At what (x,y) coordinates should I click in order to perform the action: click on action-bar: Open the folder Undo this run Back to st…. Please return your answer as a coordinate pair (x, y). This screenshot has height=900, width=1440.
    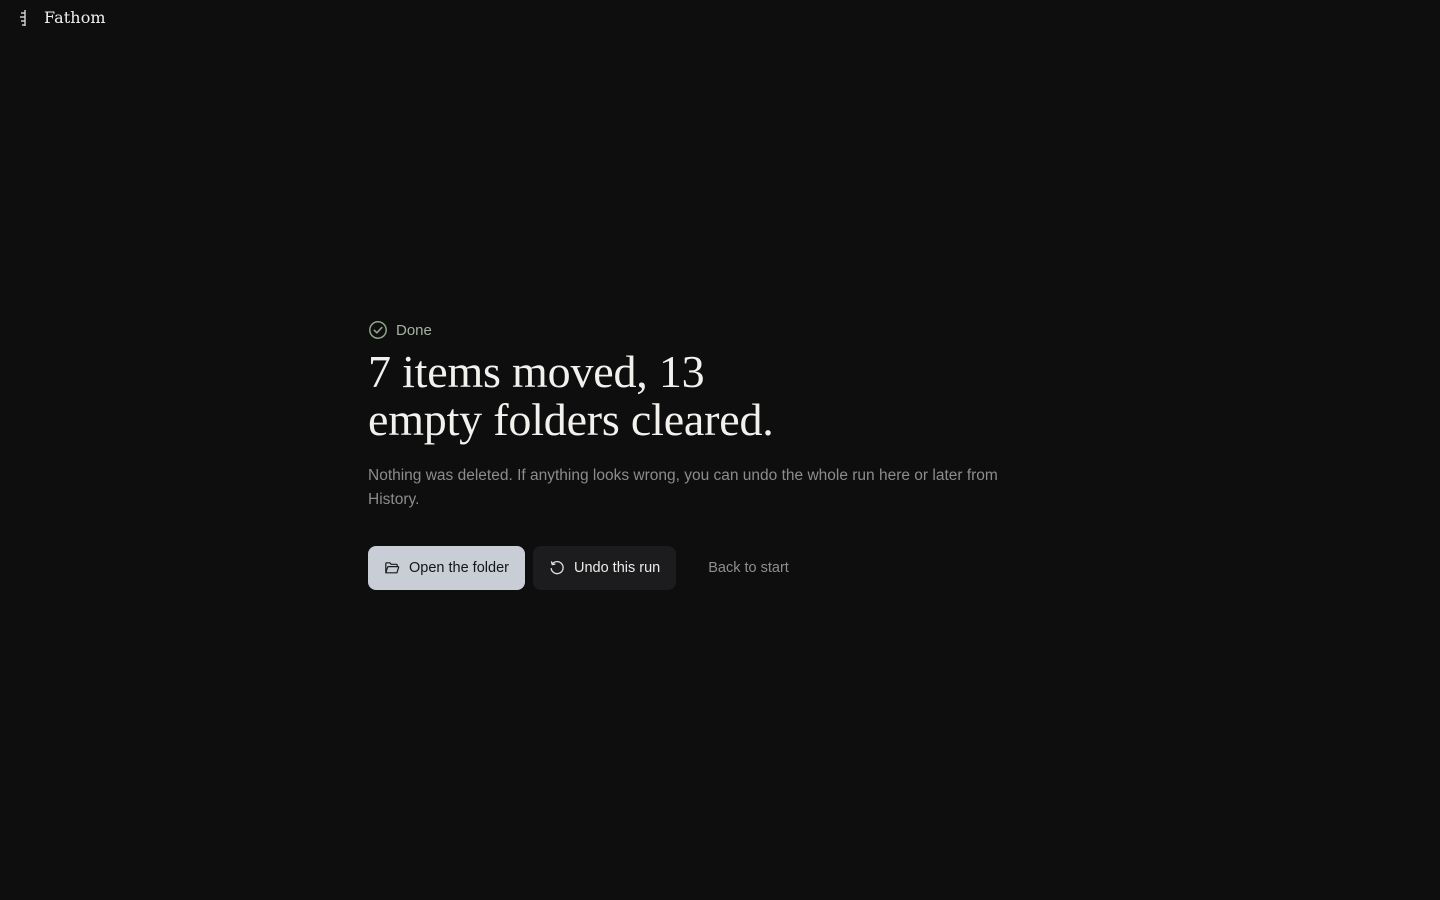
    Looking at the image, I should click on (698, 568).